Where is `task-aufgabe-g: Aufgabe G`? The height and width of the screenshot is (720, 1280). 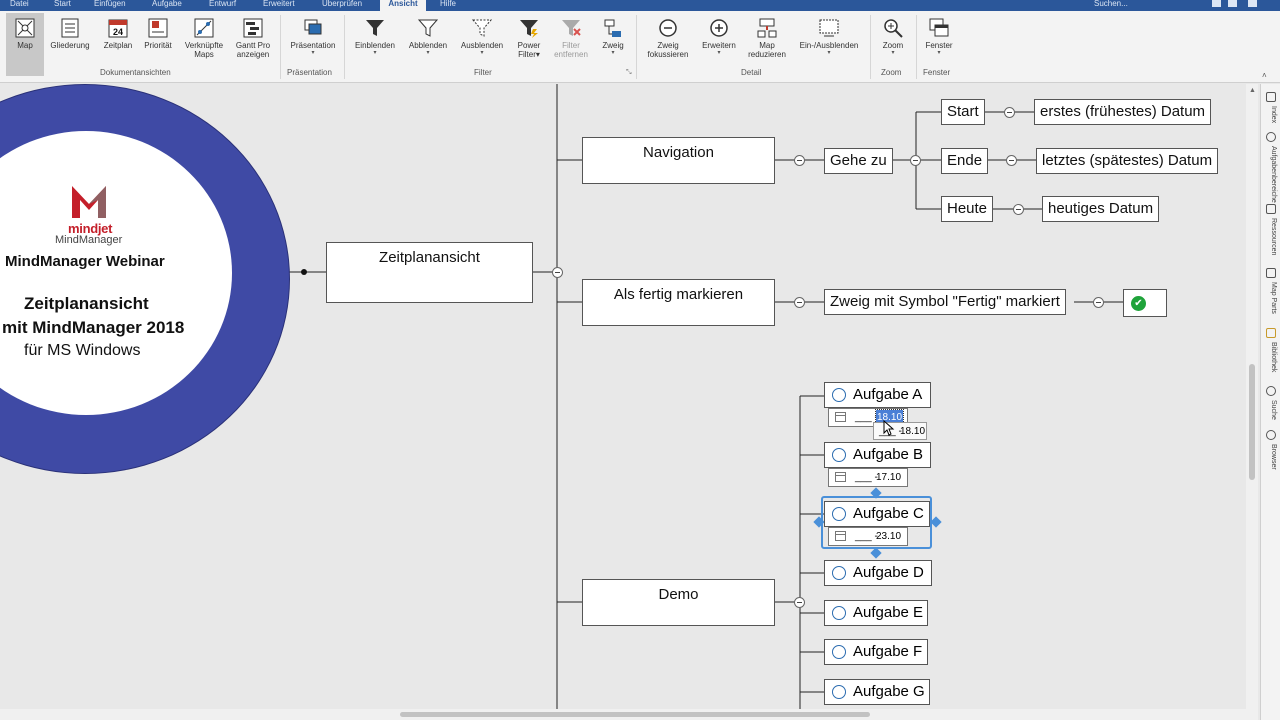 task-aufgabe-g: Aufgabe G is located at coordinates (877, 692).